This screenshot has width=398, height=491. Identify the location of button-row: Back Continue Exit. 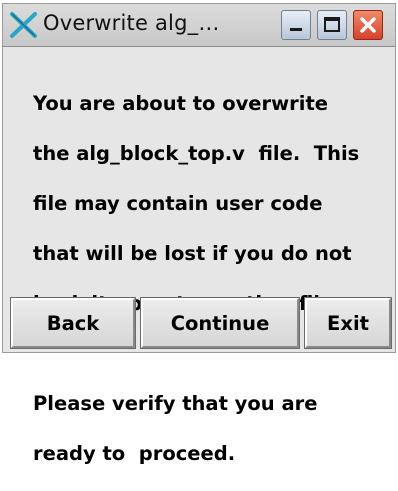
(199, 323).